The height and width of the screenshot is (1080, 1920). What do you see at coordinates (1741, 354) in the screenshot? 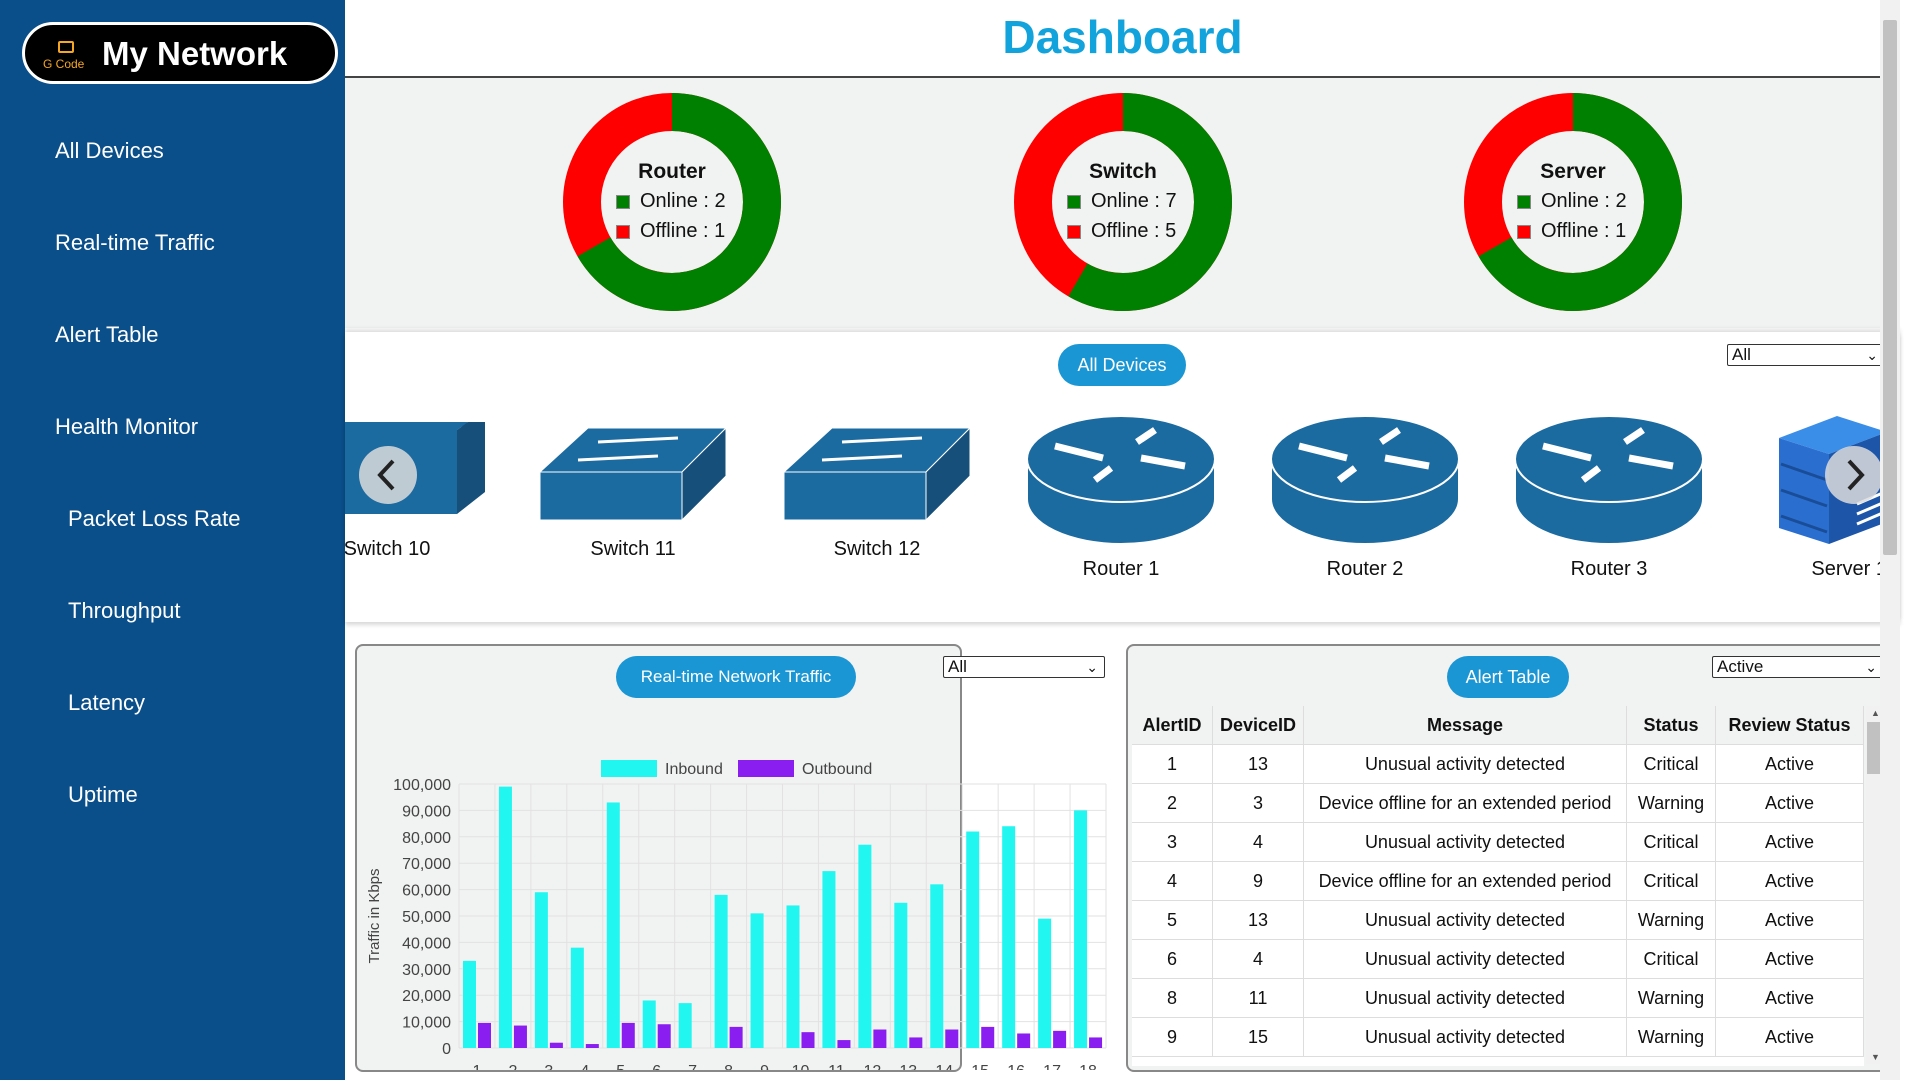
I see `device-filter-value: All` at bounding box center [1741, 354].